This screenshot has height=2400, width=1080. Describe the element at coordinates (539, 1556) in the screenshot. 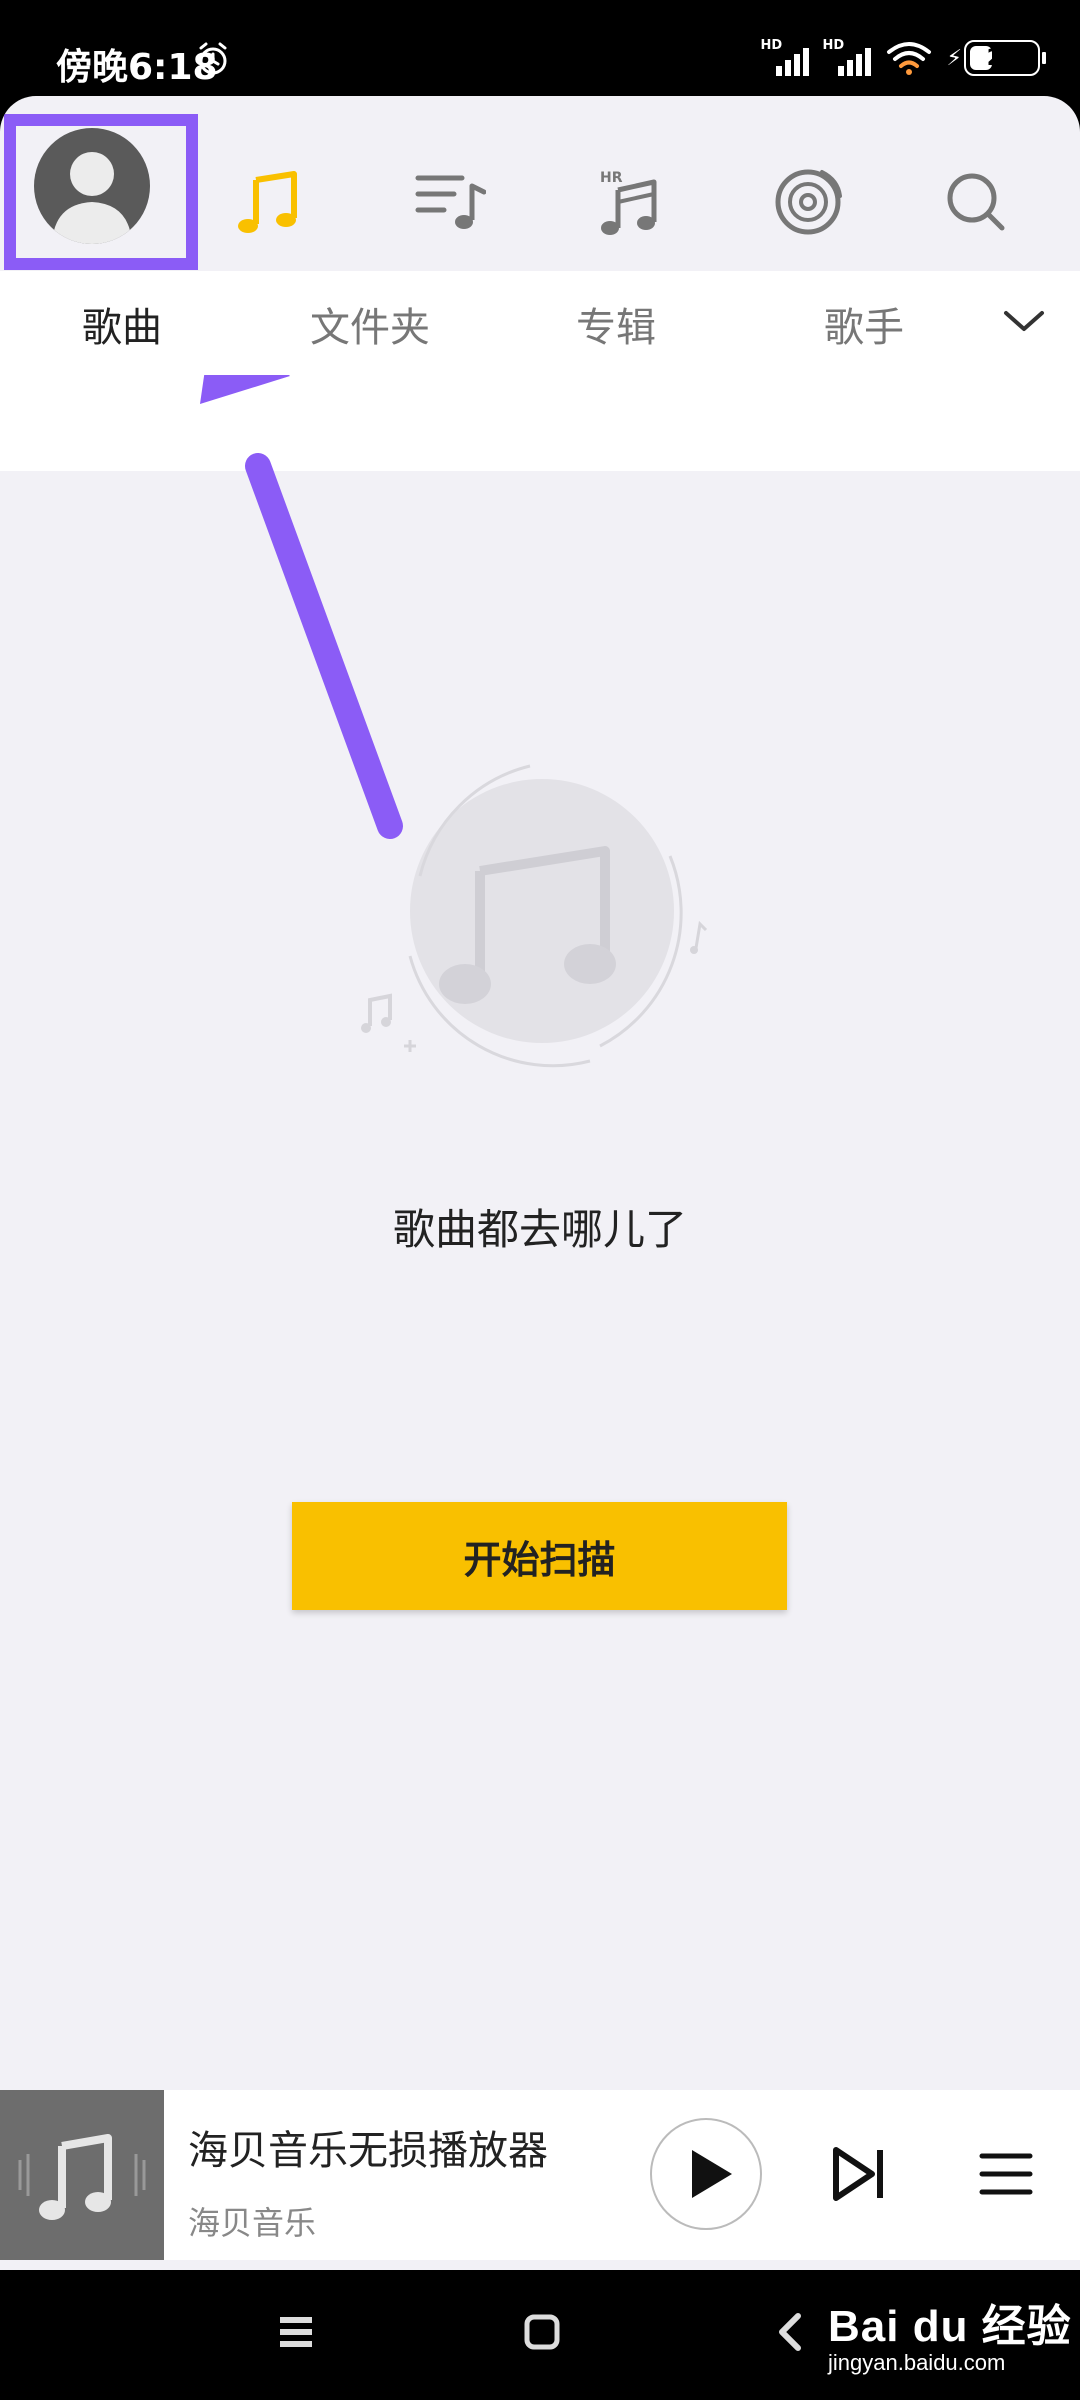

I see `start-scan-button: 开始扫描` at that location.